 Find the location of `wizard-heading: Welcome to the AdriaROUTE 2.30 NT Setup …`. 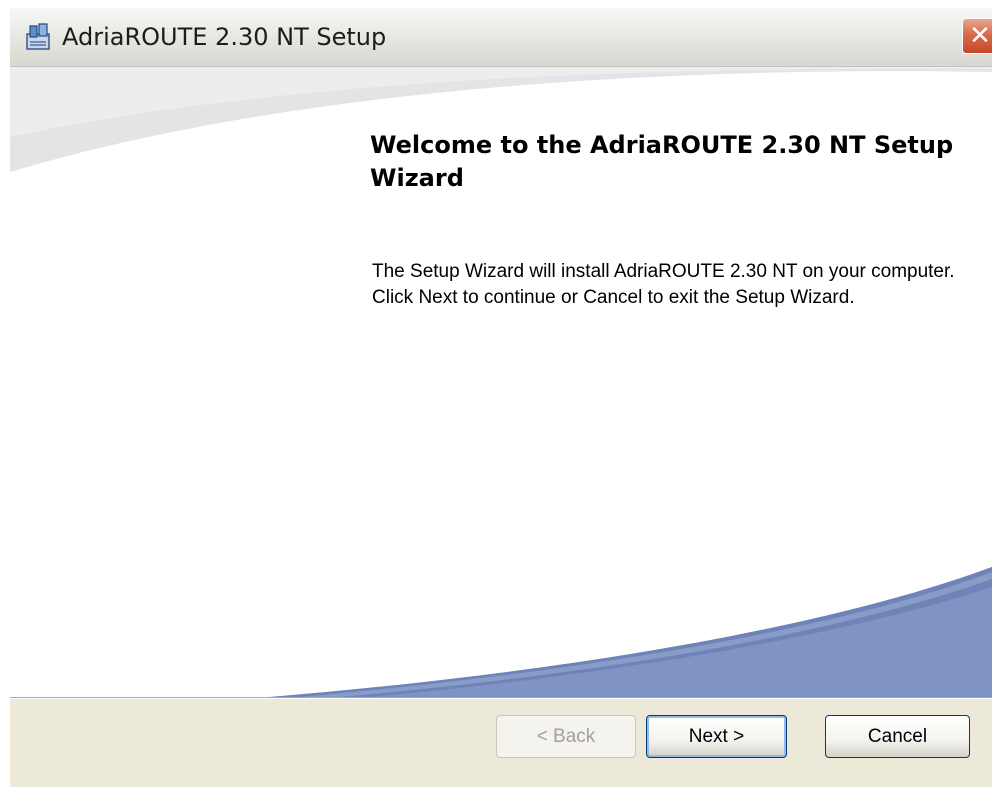

wizard-heading: Welcome to the AdriaROUTE 2.30 NT Setup … is located at coordinates (662, 161).